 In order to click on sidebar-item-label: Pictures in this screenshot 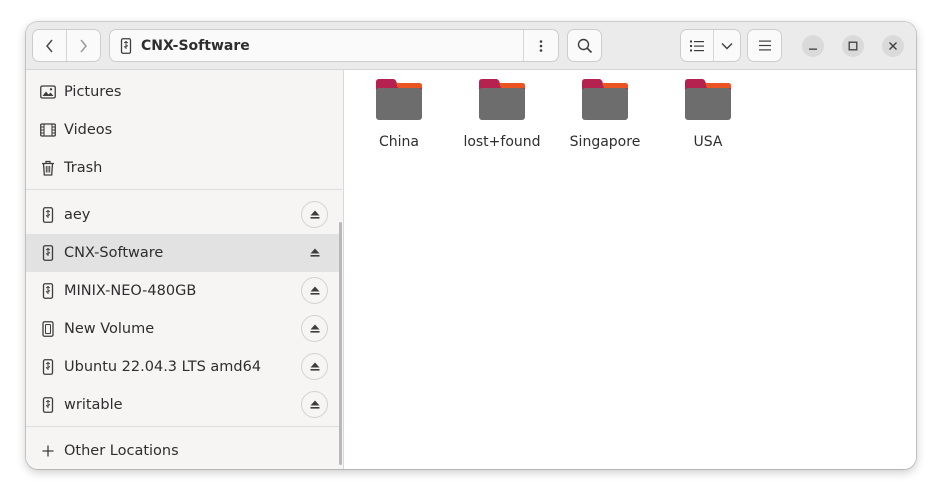, I will do `click(93, 92)`.